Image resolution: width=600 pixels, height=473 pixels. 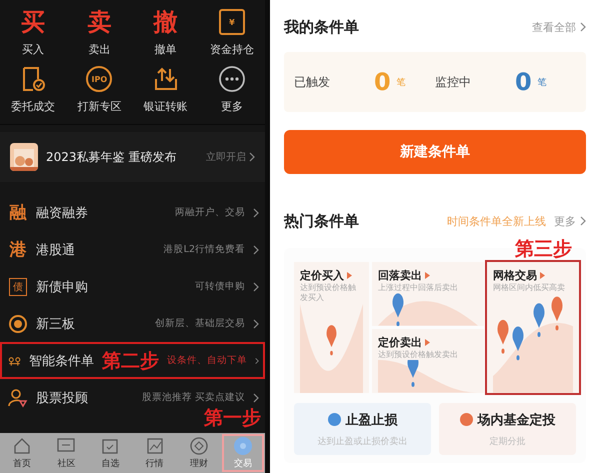 What do you see at coordinates (166, 106) in the screenshot?
I see `action-label: 银证转账` at bounding box center [166, 106].